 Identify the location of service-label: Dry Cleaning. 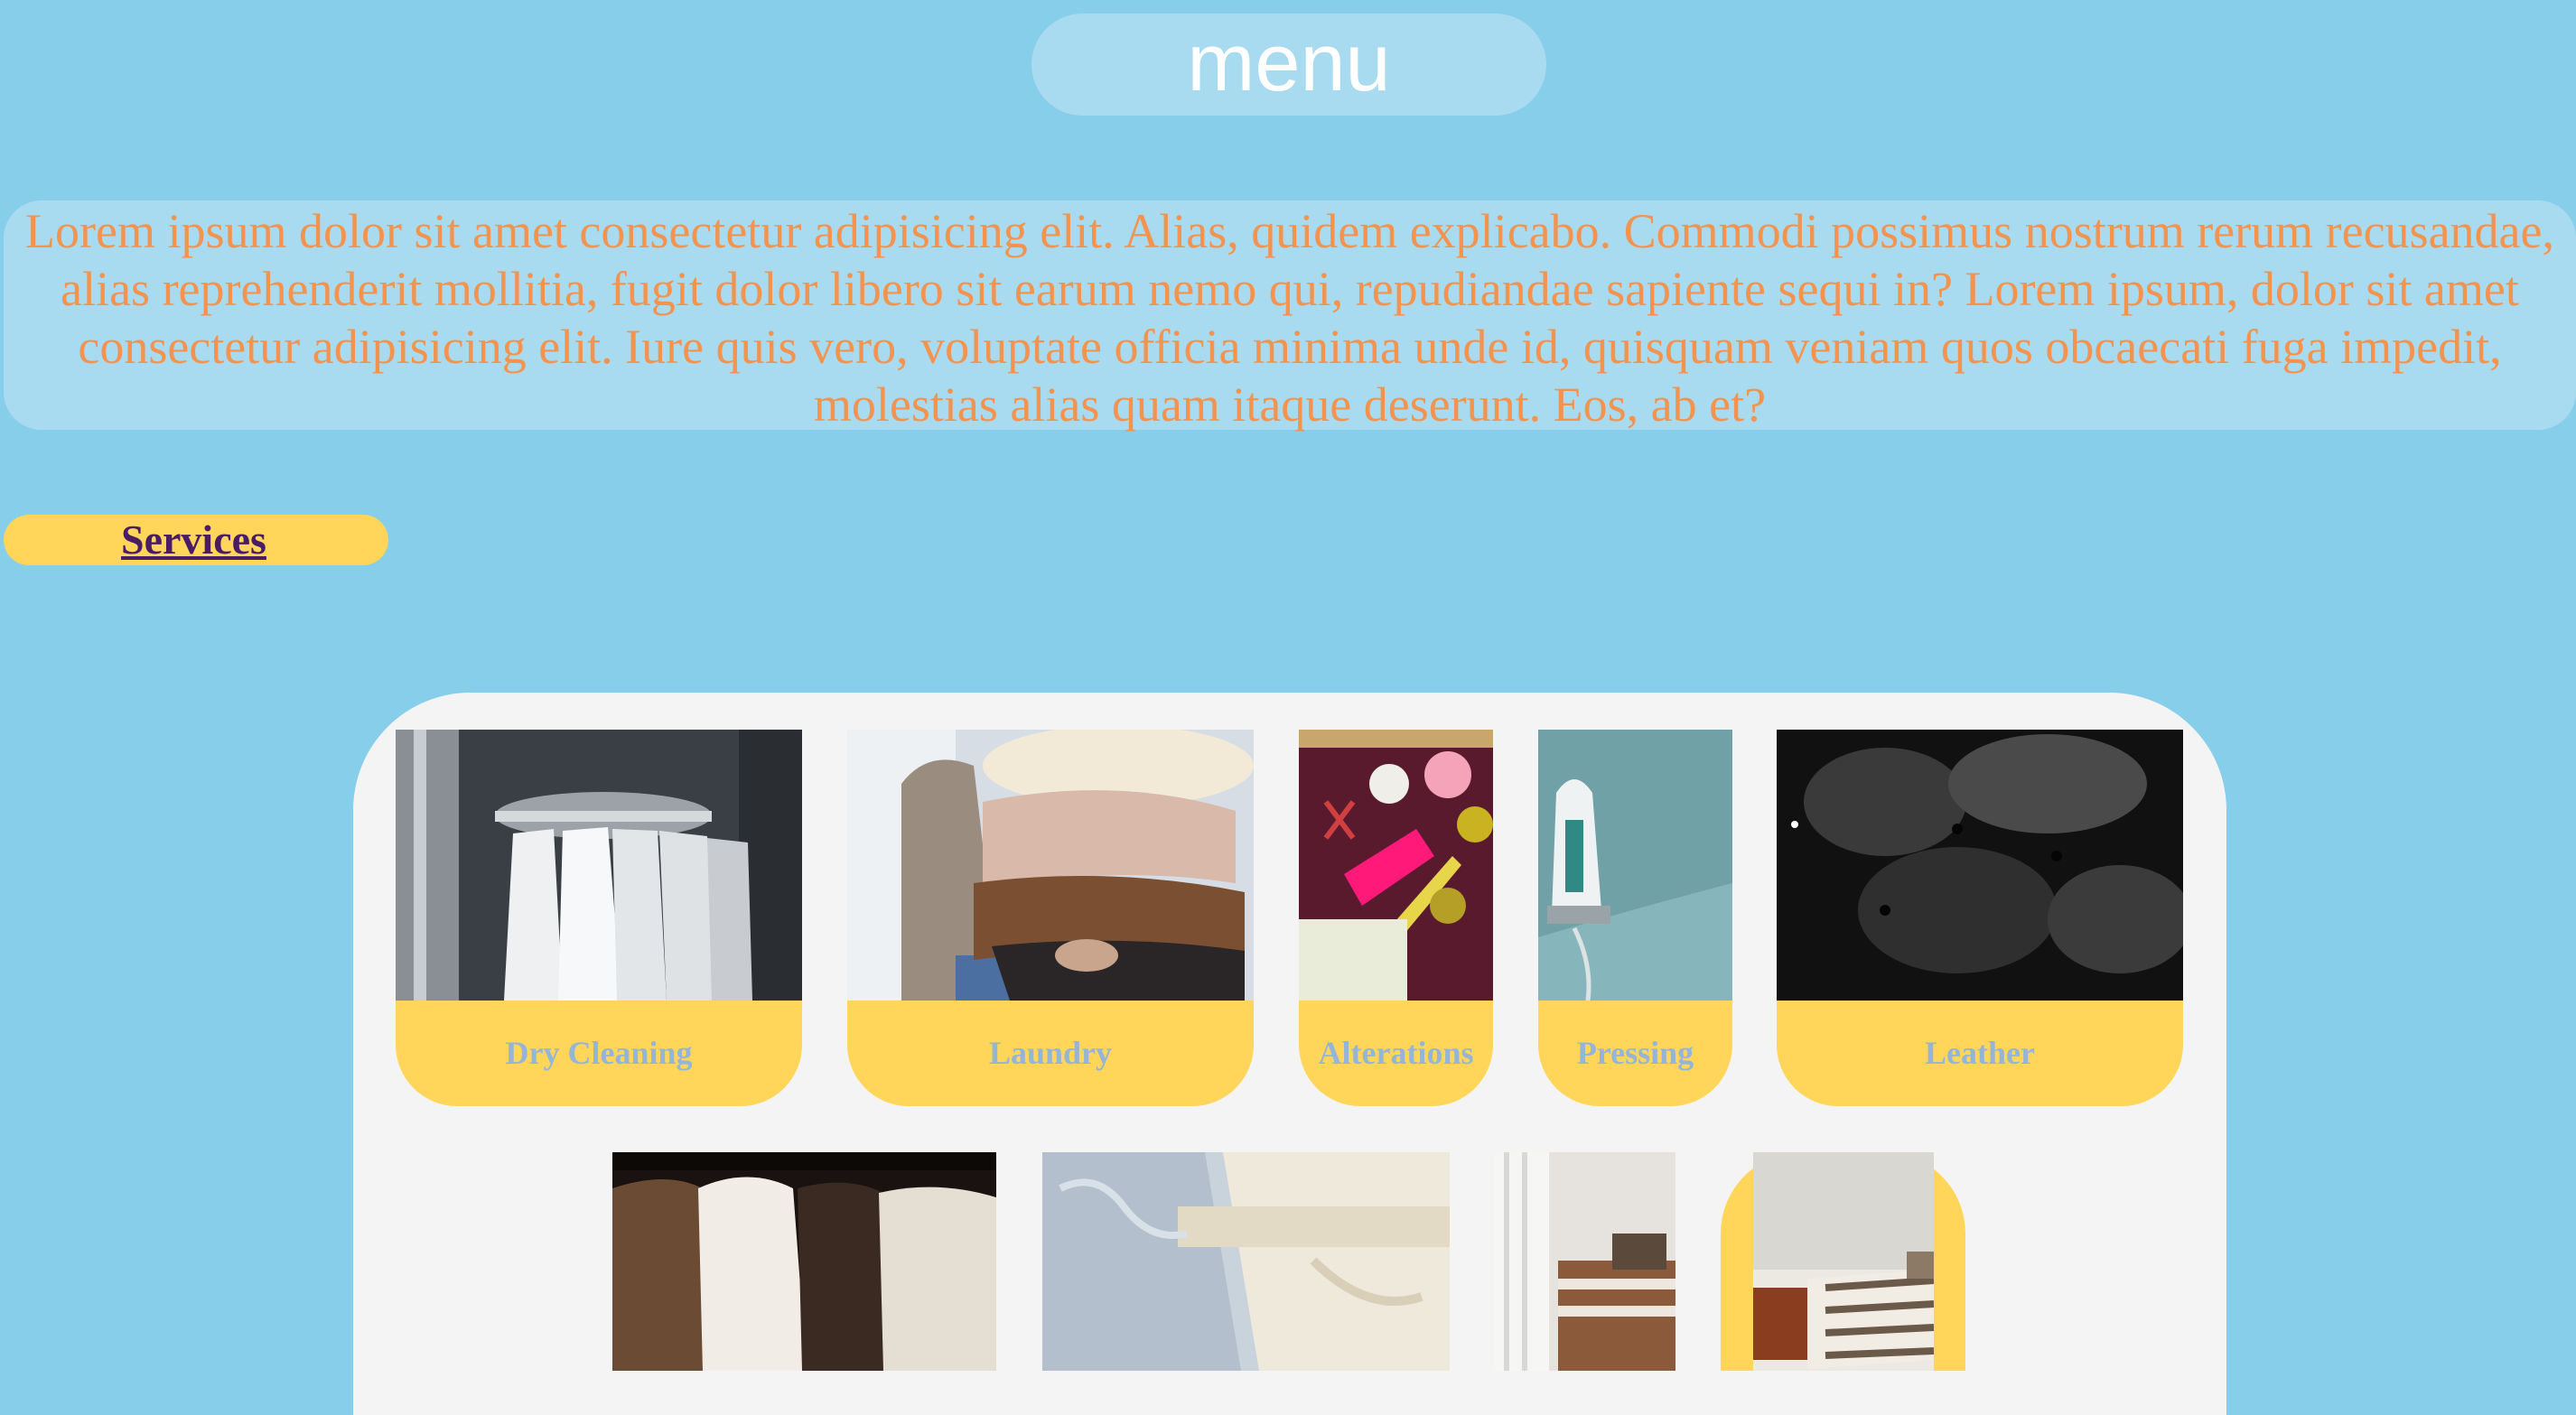
(599, 1053).